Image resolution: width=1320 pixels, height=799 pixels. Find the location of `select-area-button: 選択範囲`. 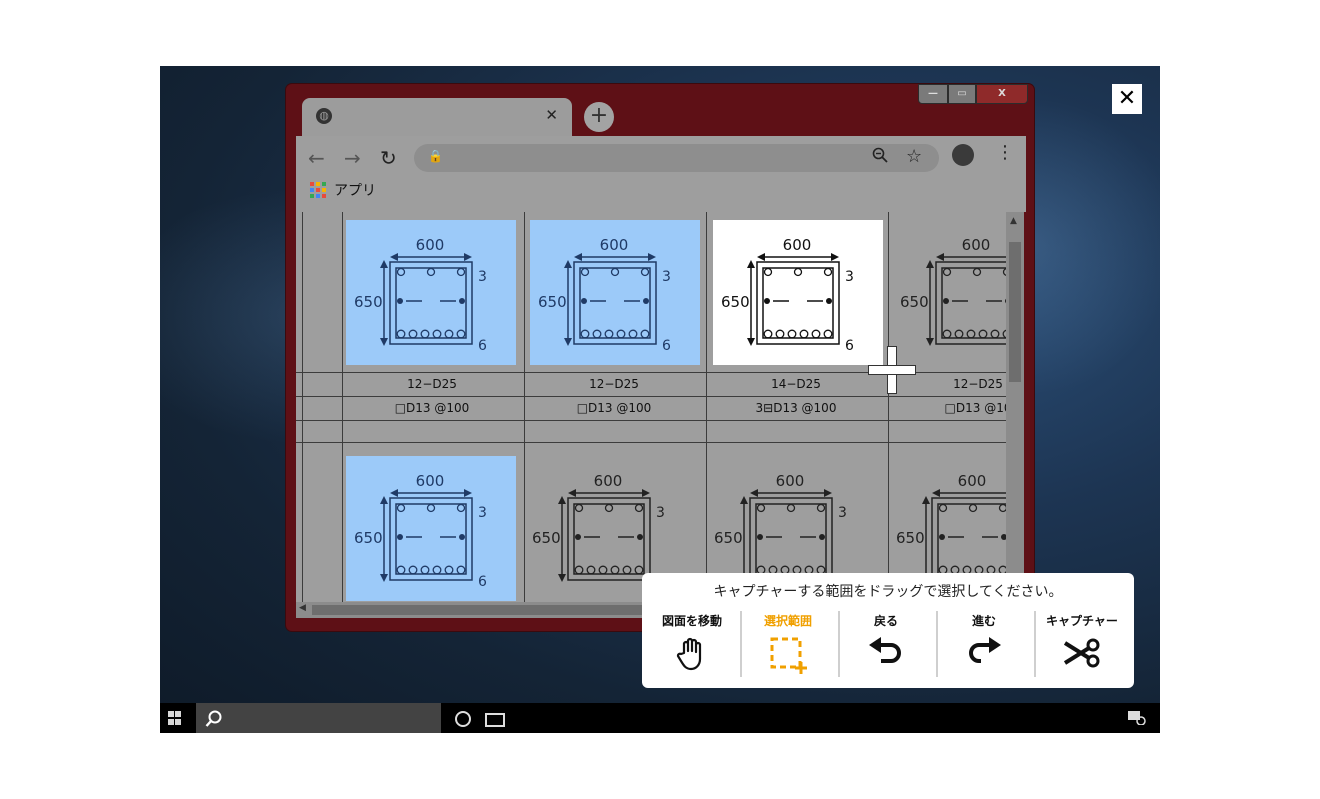

select-area-button: 選択範囲 is located at coordinates (788, 644).